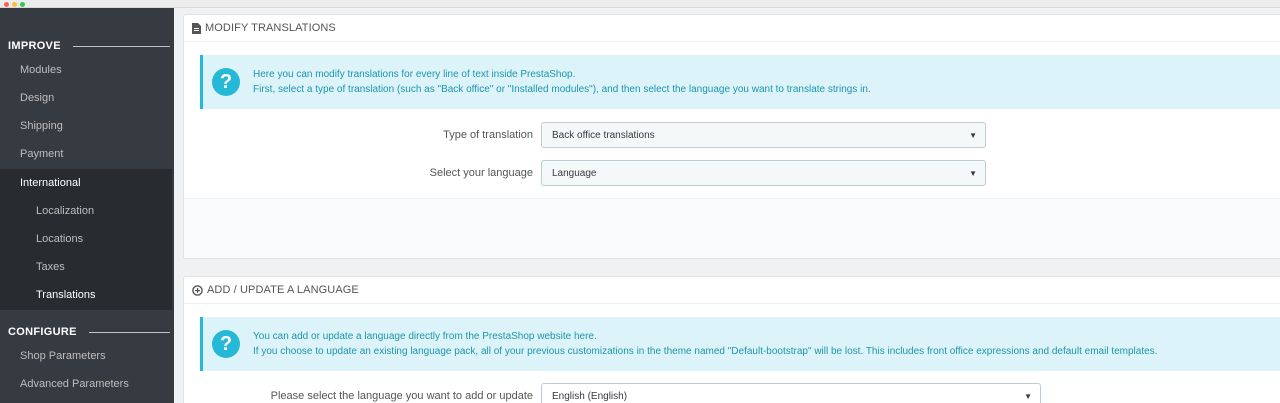 The width and height of the screenshot is (1280, 403). Describe the element at coordinates (603, 135) in the screenshot. I see `select-value: Back office translations` at that location.